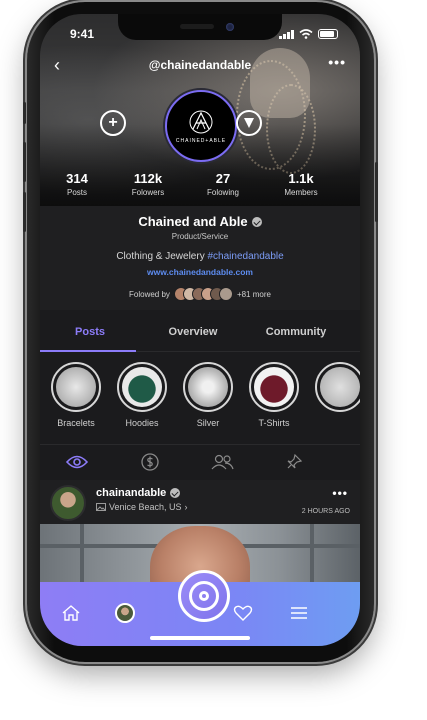 Image resolution: width=427 pixels, height=720 pixels. I want to click on highlight-tshirts: T-Shirts, so click(274, 395).